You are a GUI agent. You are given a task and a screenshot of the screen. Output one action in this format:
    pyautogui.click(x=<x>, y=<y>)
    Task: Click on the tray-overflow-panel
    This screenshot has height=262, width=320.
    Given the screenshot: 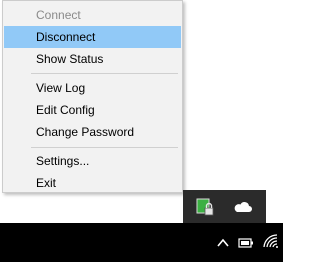 What is the action you would take?
    pyautogui.click(x=224, y=206)
    